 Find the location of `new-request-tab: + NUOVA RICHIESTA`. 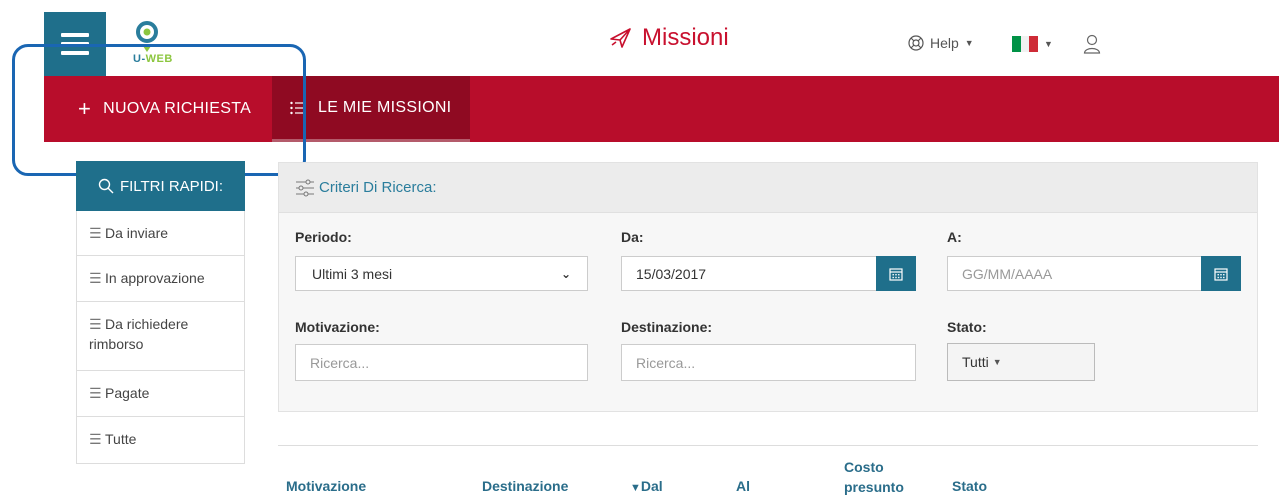

new-request-tab: + NUOVA RICHIESTA is located at coordinates (164, 109).